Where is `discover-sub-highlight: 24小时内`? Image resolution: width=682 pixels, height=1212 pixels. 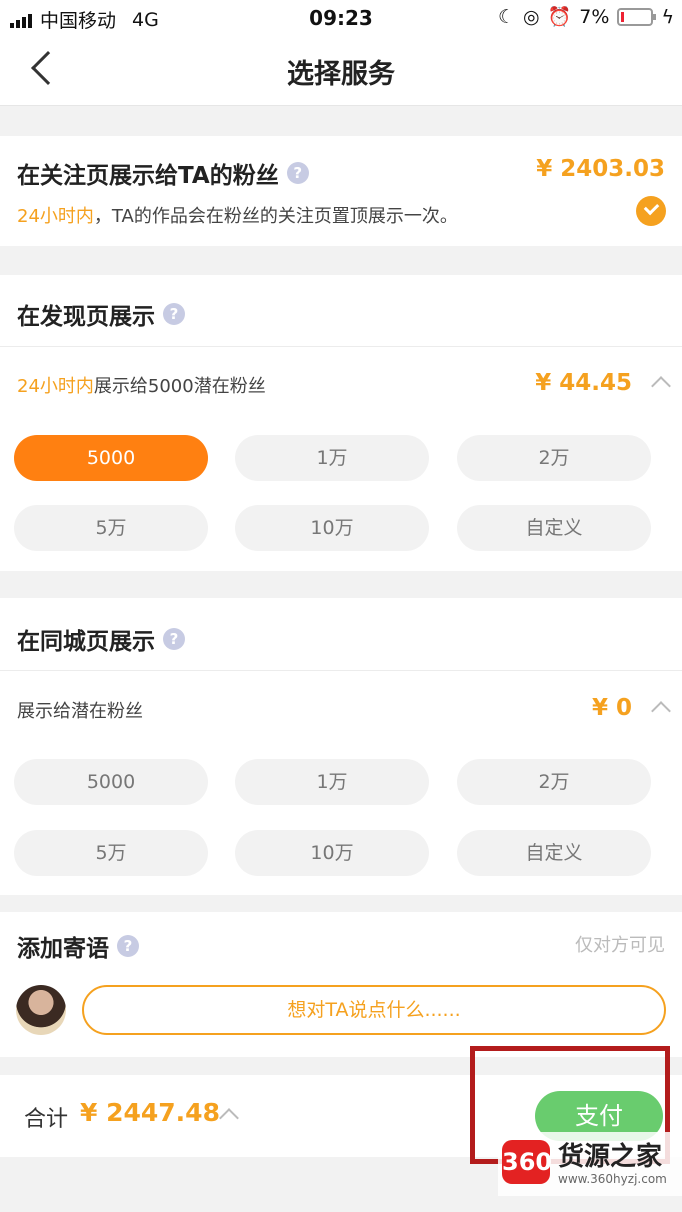 discover-sub-highlight: 24小时内 is located at coordinates (55, 386).